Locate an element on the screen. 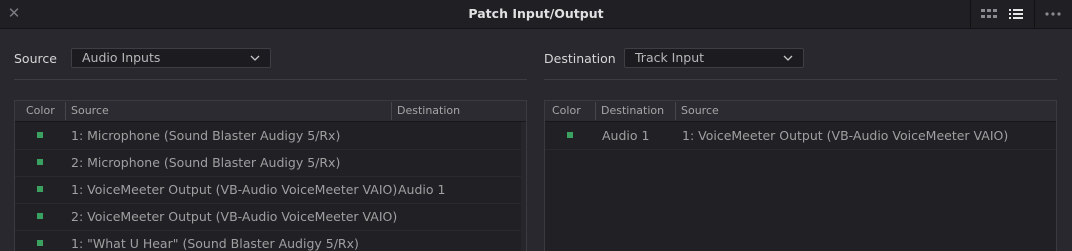 The image size is (1072, 251). more-options-icon is located at coordinates (1053, 14).